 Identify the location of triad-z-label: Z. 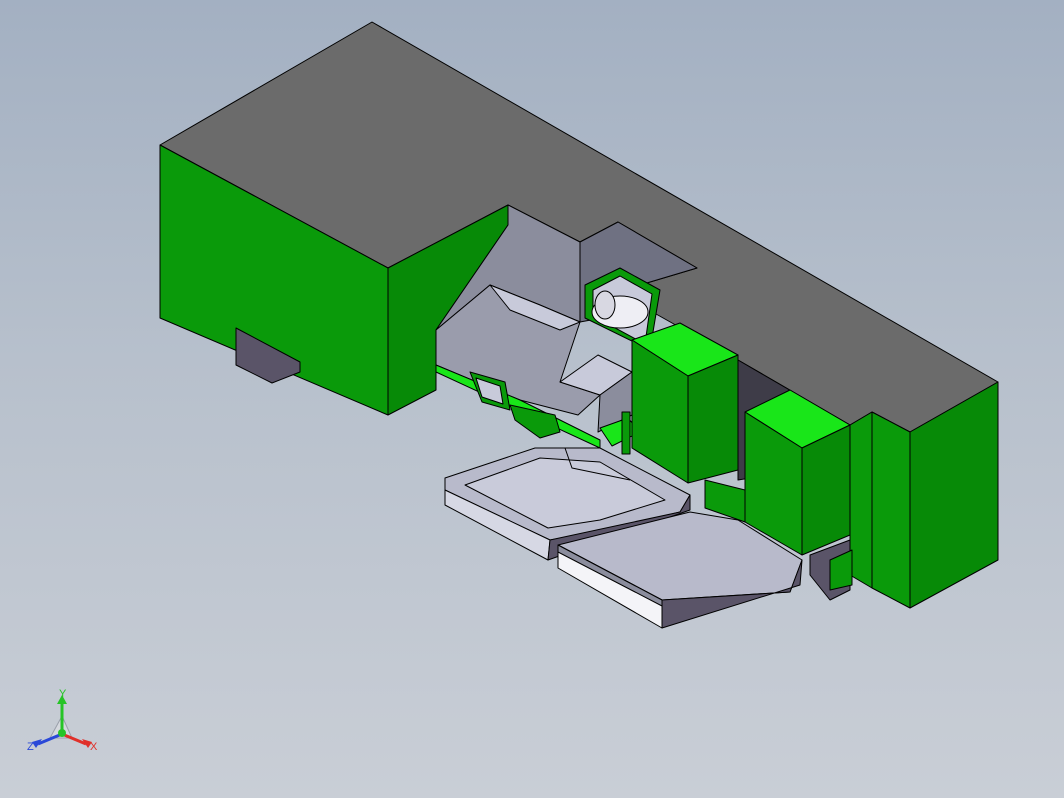
(30, 747).